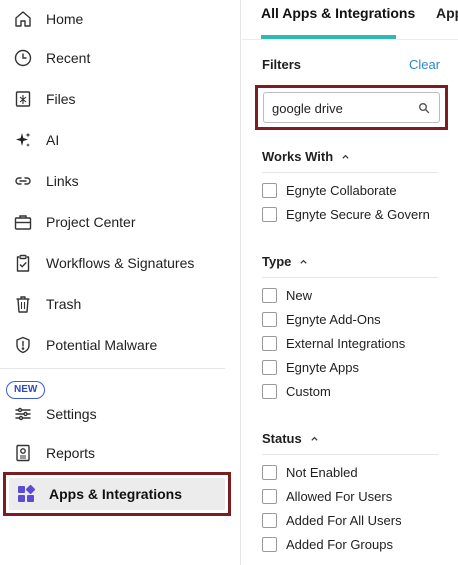 This screenshot has width=458, height=565. I want to click on filter-option: Egnyte Apps, so click(310, 367).